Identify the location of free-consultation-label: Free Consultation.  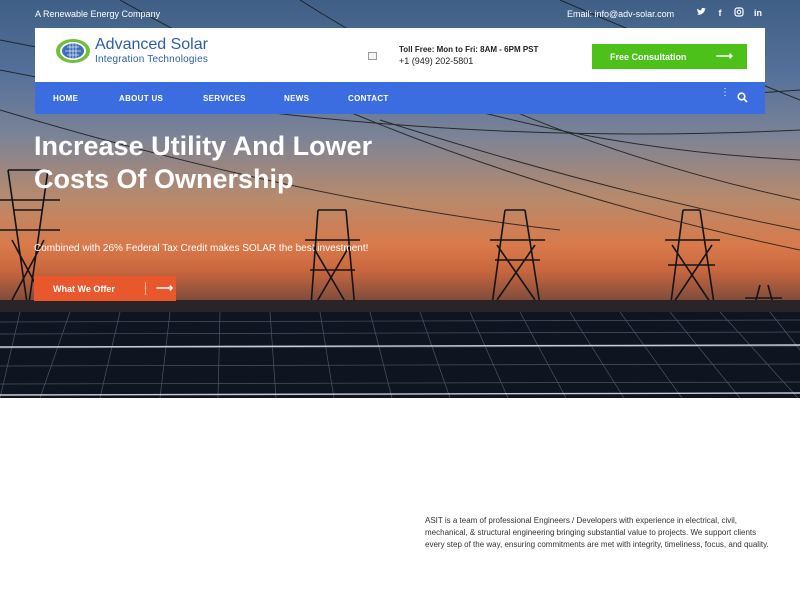
(648, 57).